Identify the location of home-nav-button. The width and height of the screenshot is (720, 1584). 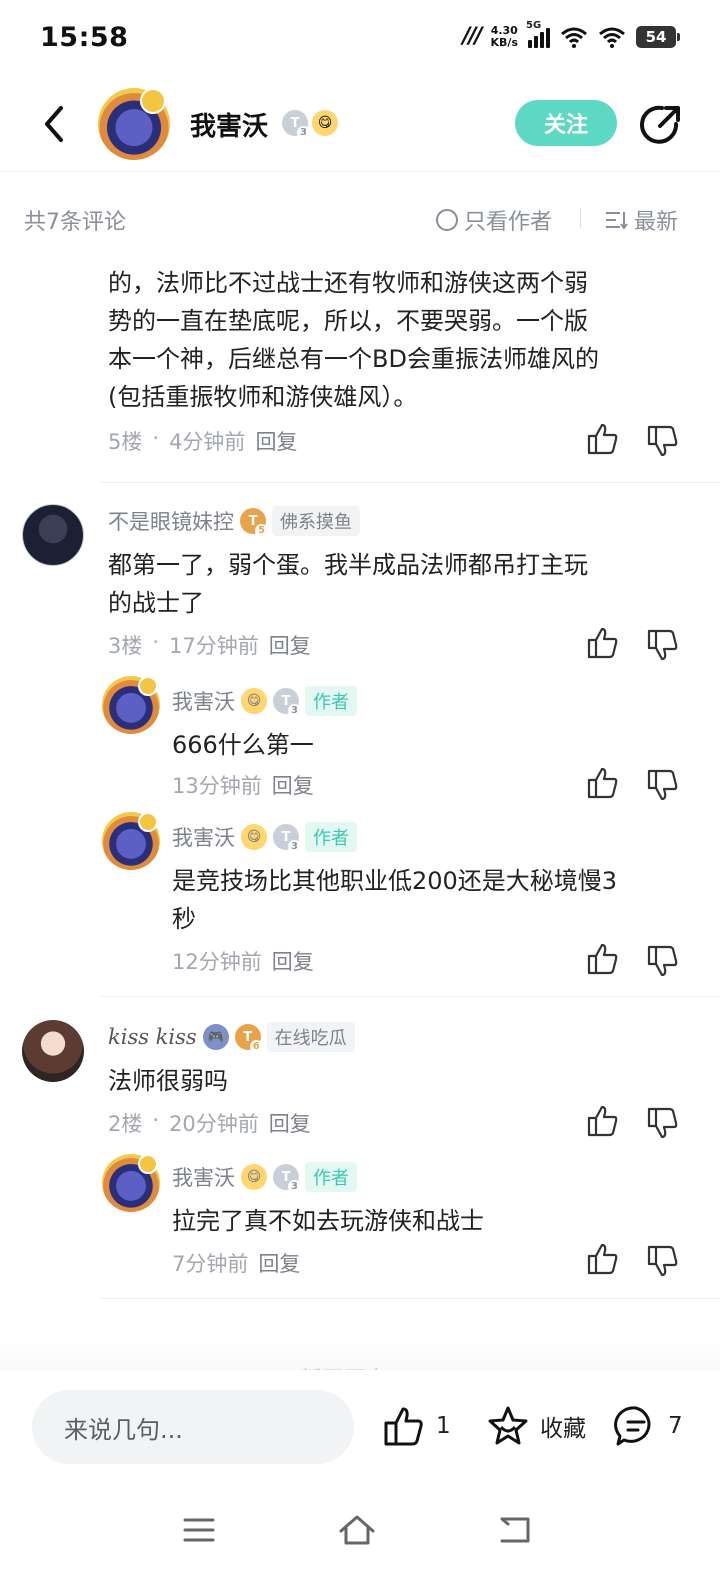
(357, 1530).